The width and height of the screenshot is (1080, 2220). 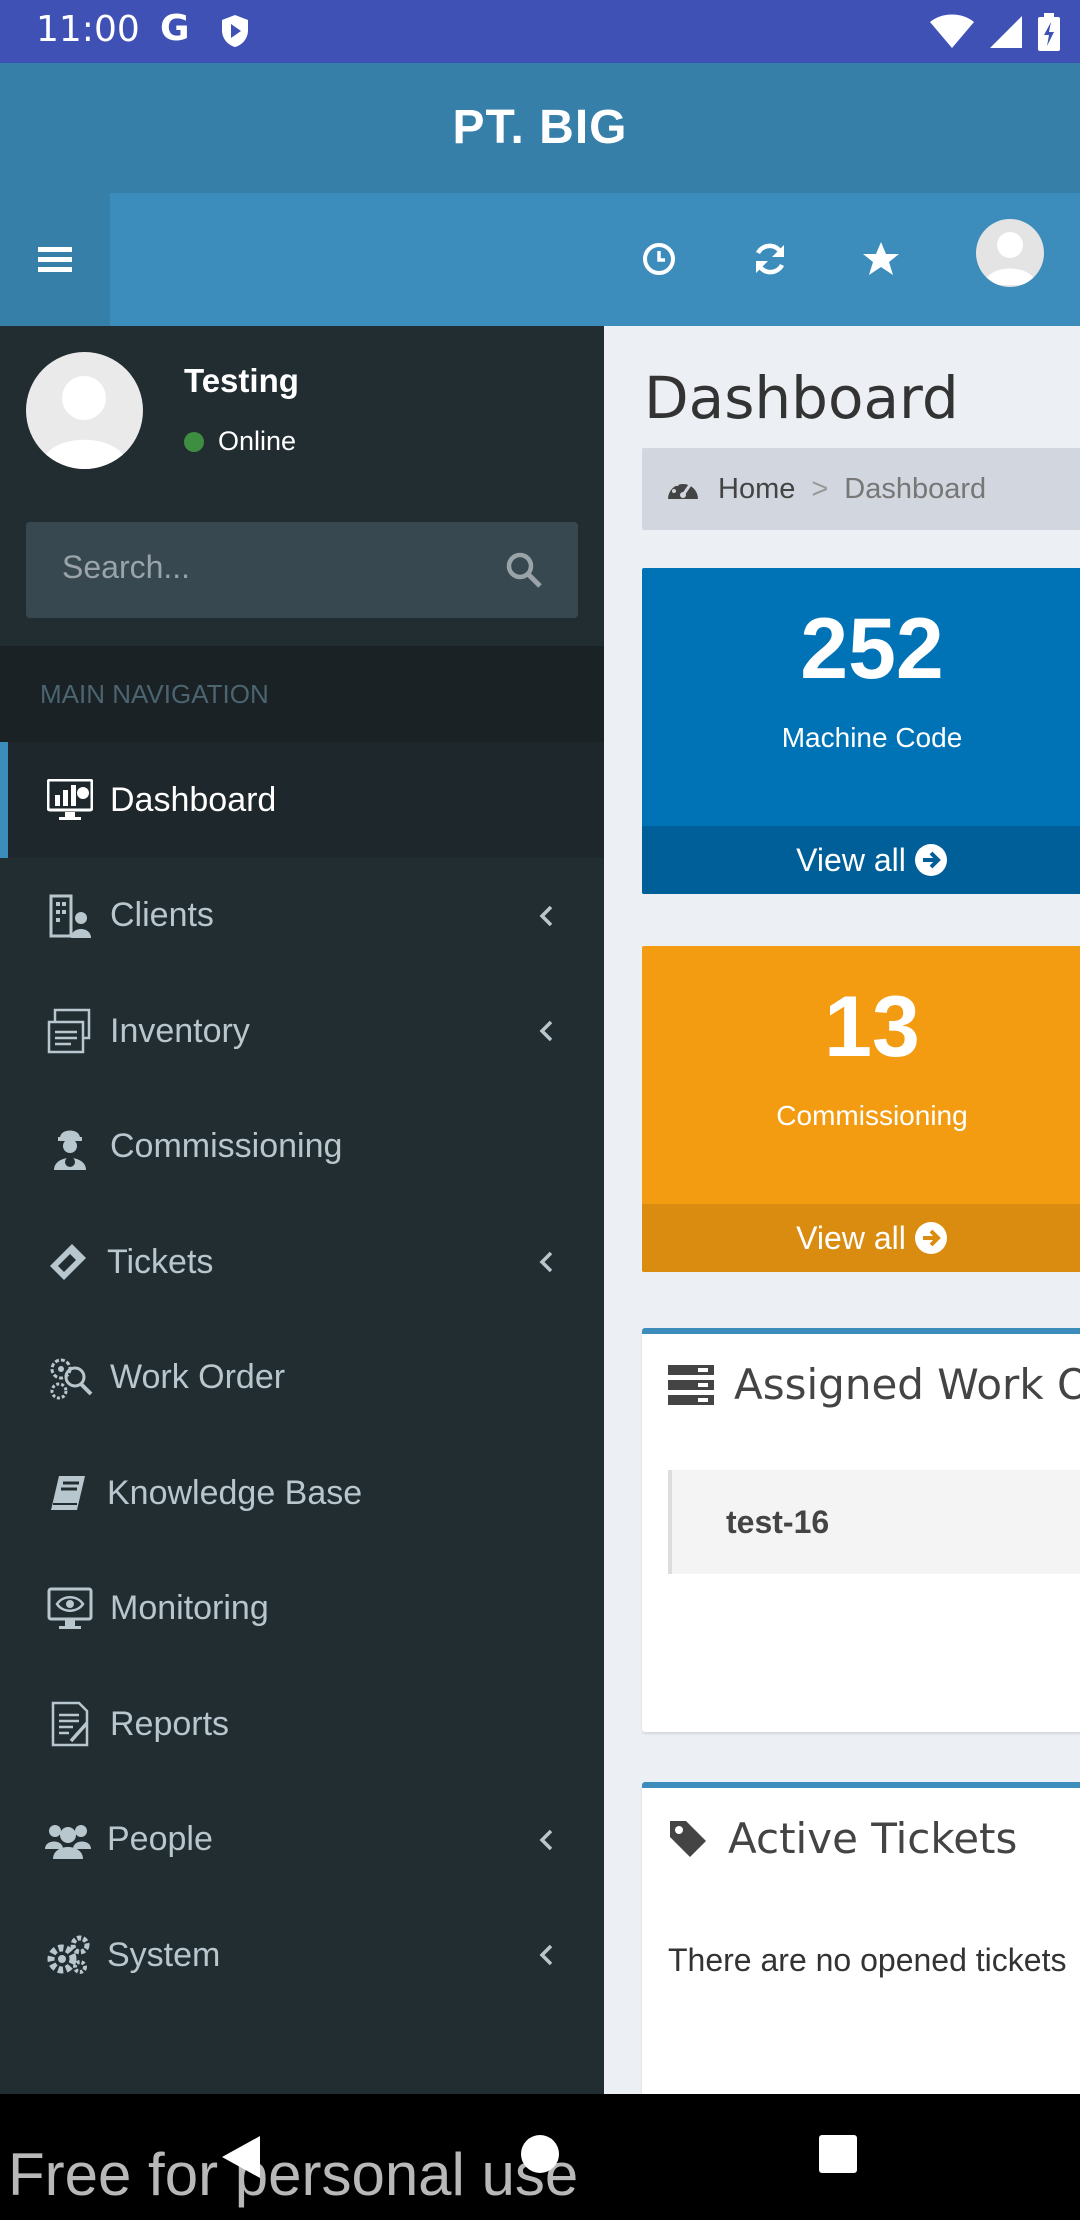 I want to click on user-panel: Testing Online, so click(x=302, y=406).